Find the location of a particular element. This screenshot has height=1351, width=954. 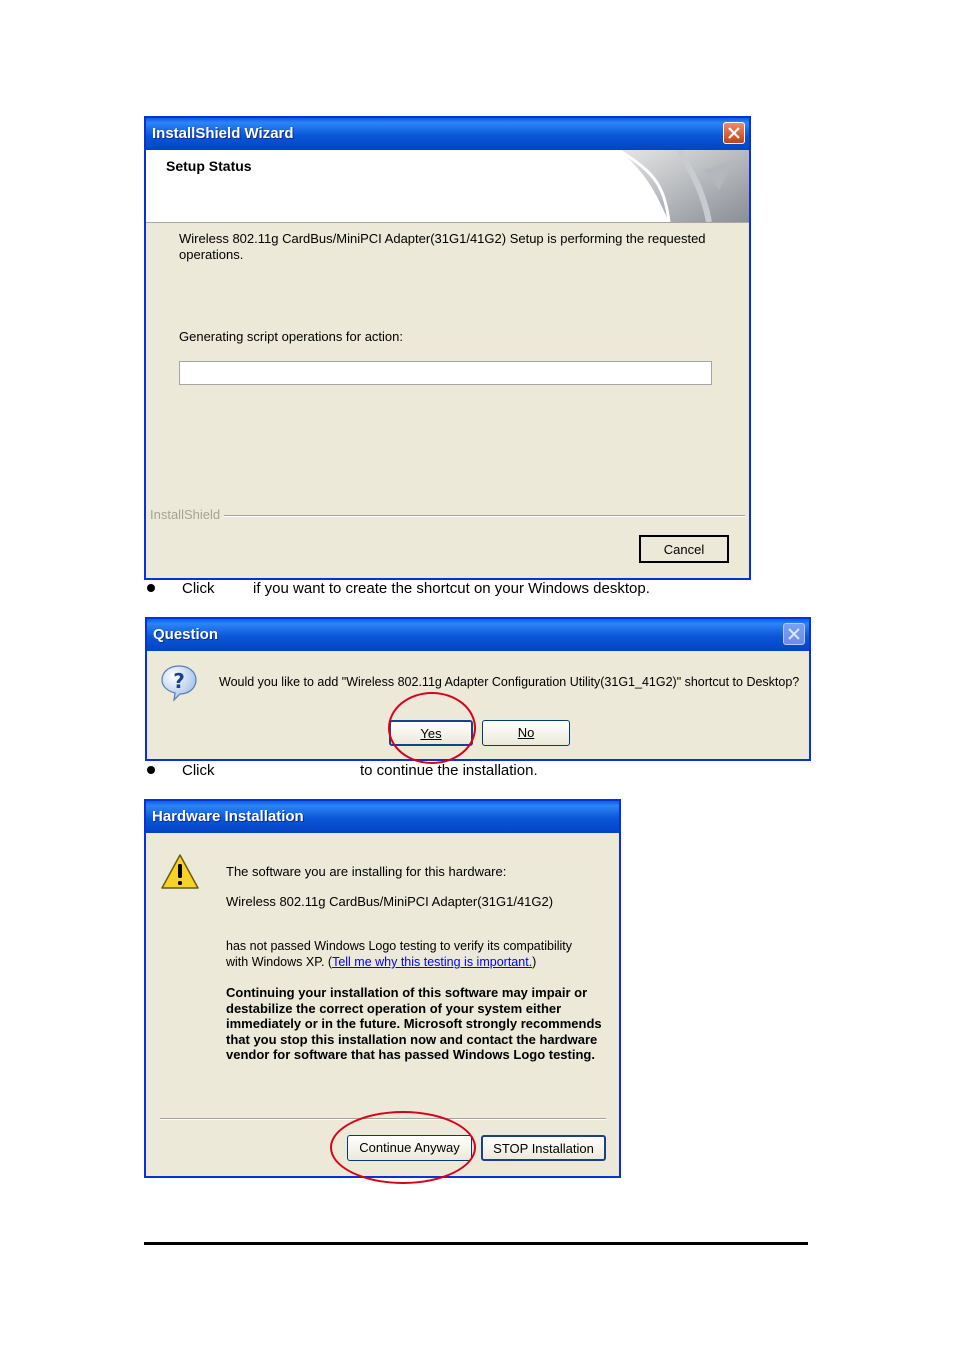

cancel-button: Cancel is located at coordinates (684, 549).